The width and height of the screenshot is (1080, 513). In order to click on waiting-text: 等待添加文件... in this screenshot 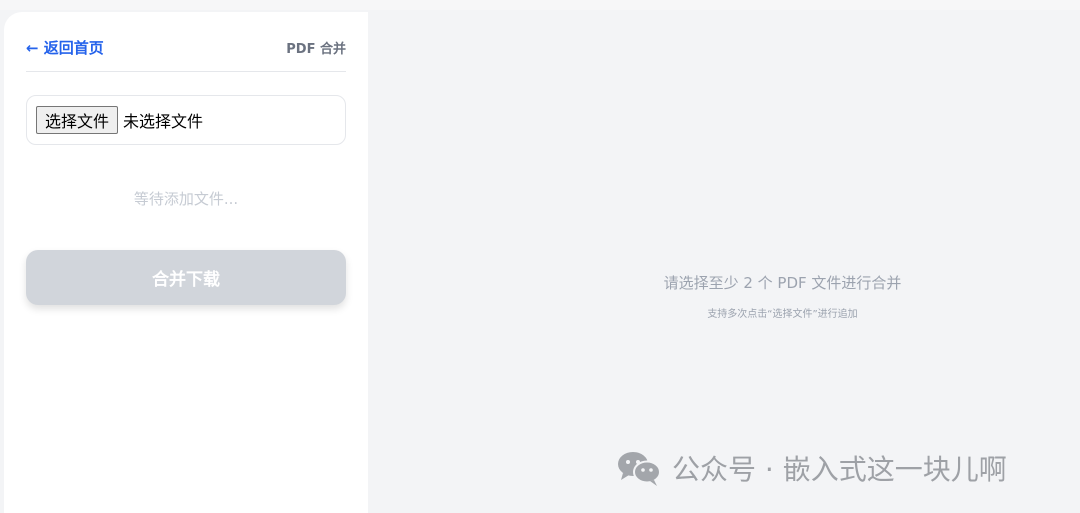, I will do `click(186, 199)`.